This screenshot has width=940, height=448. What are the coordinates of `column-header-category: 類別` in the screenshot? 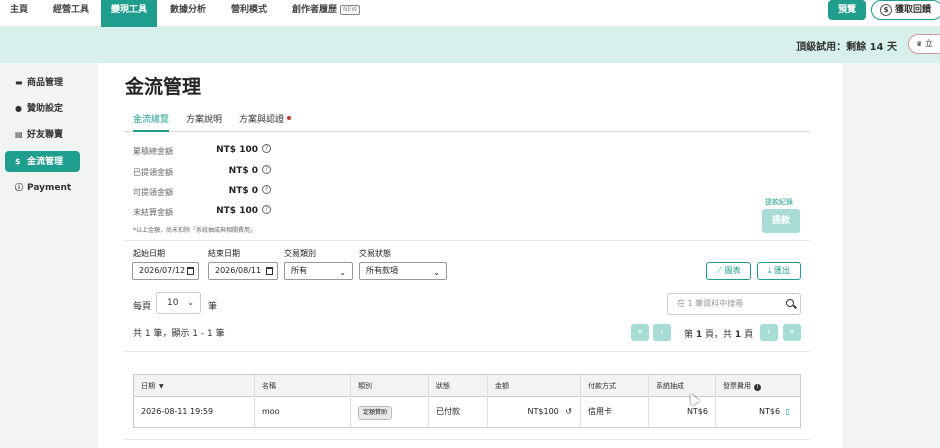 It's located at (390, 386).